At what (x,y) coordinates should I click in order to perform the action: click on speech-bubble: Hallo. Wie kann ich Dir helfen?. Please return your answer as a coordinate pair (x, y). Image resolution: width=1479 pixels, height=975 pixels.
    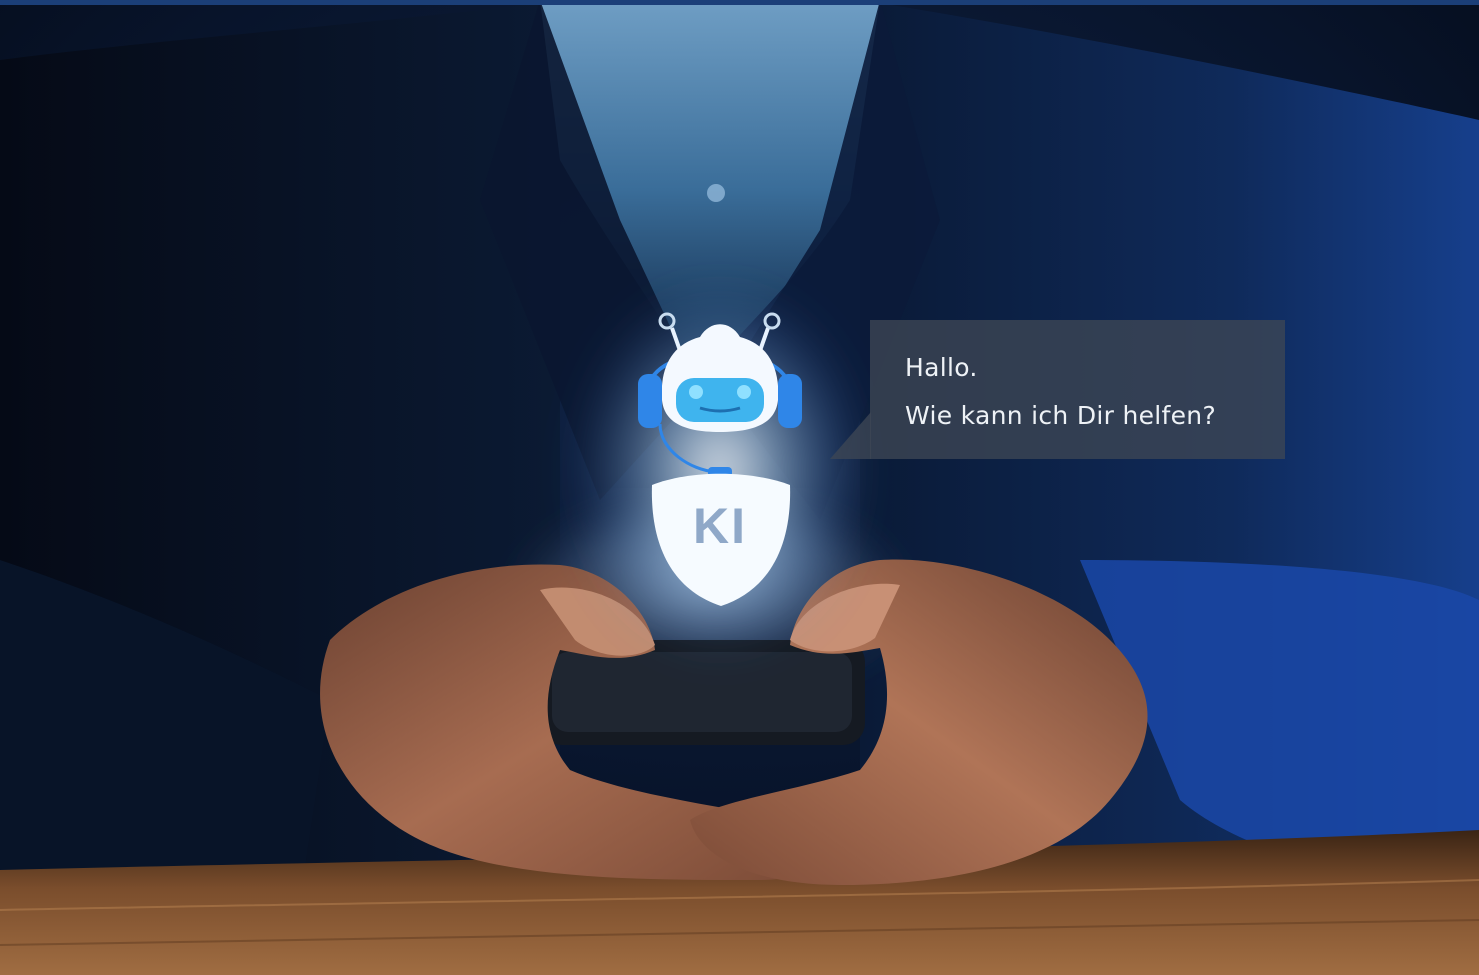
    Looking at the image, I should click on (1077, 389).